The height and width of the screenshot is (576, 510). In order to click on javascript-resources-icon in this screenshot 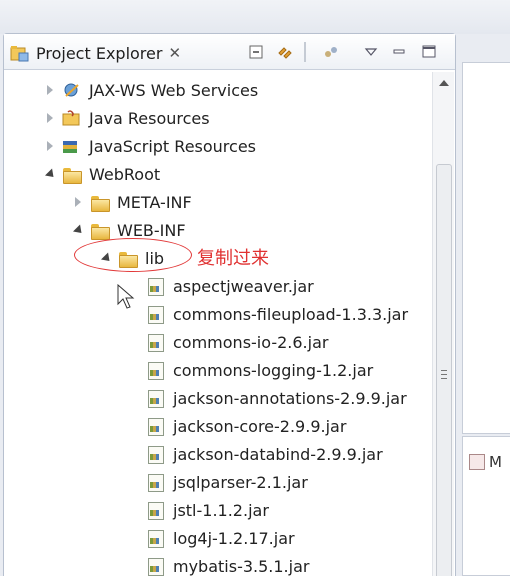, I will do `click(72, 146)`.